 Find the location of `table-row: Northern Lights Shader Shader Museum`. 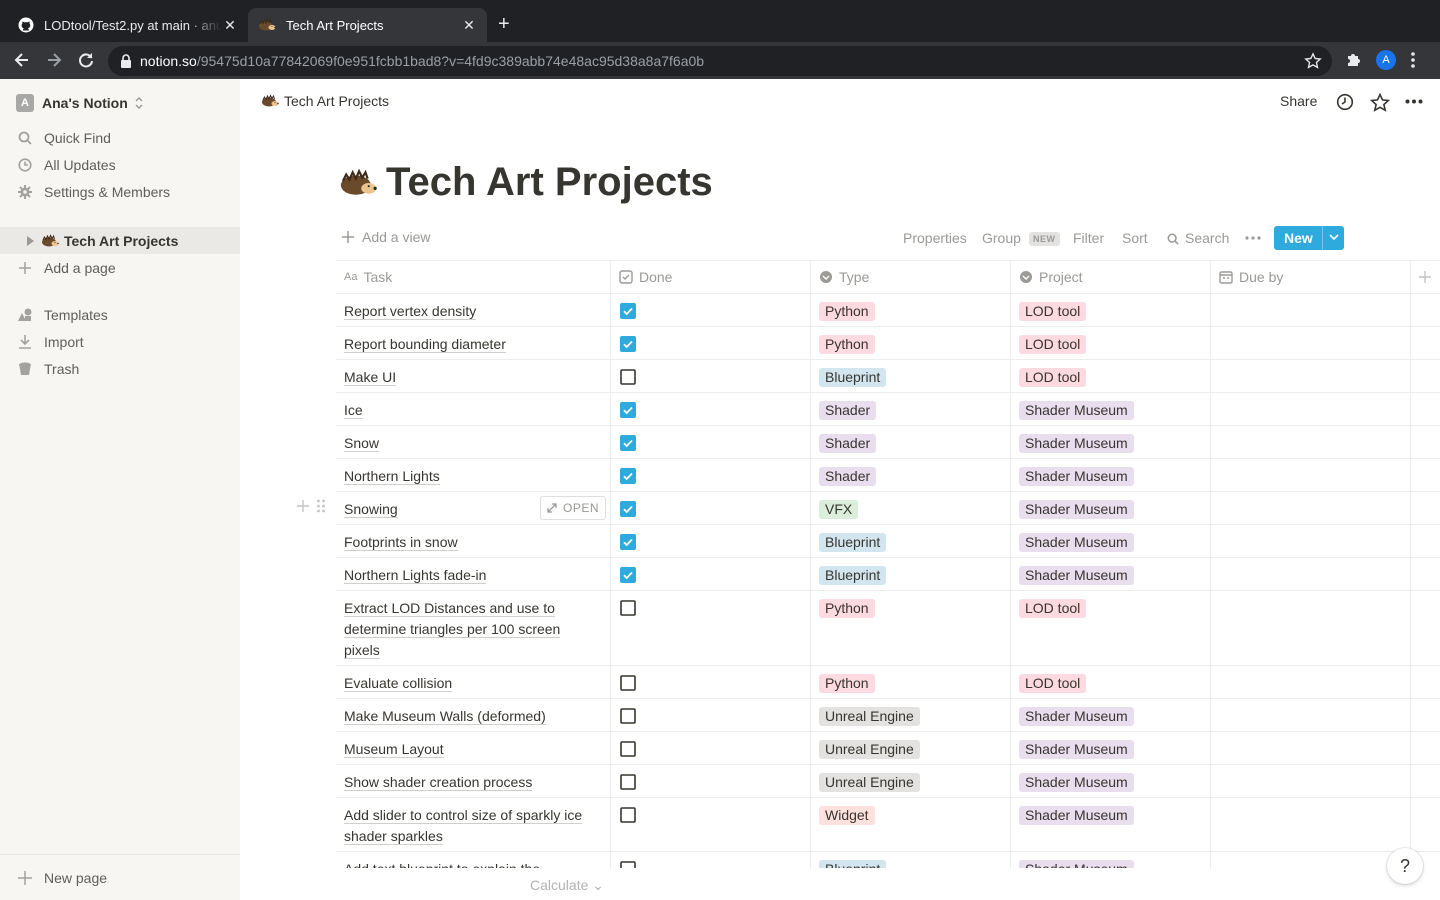

table-row: Northern Lights Shader Shader Museum is located at coordinates (888, 475).